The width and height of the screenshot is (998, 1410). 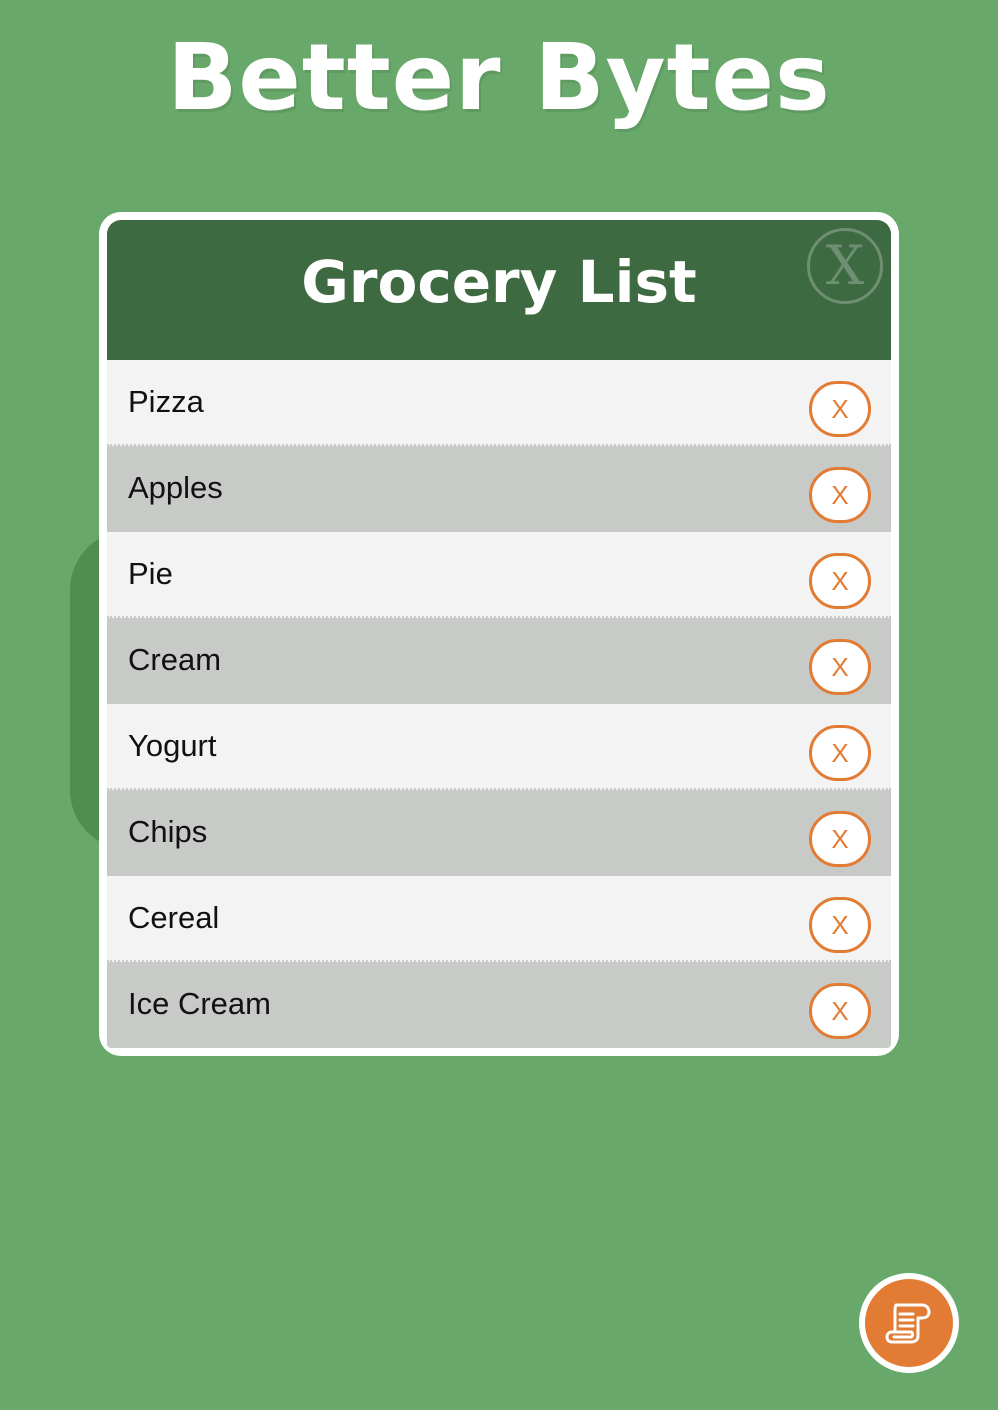 I want to click on scroll-list-icon, so click(x=909, y=1323).